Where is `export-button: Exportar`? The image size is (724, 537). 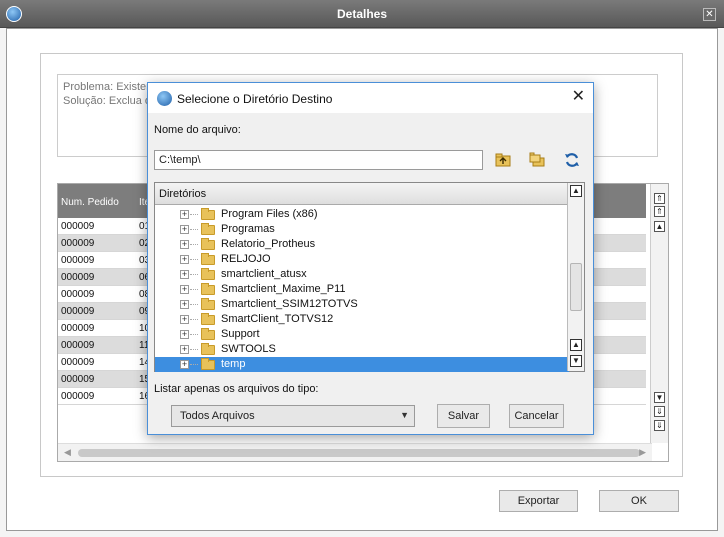
export-button: Exportar is located at coordinates (538, 501).